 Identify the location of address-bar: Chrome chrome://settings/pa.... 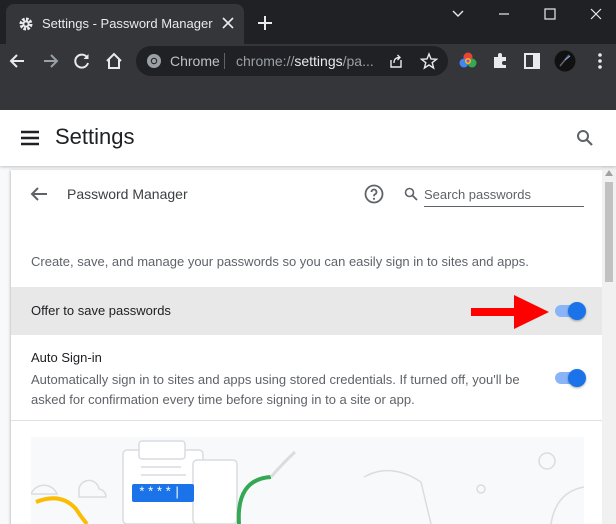
(292, 61).